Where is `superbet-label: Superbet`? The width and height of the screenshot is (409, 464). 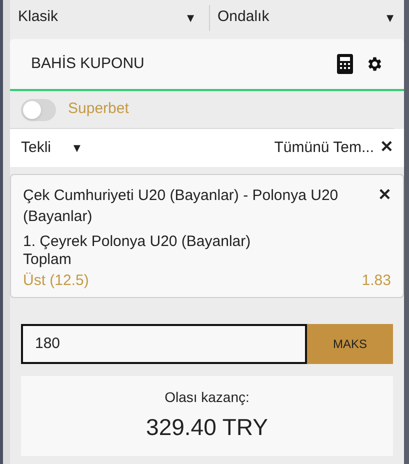
superbet-label: Superbet is located at coordinates (98, 109).